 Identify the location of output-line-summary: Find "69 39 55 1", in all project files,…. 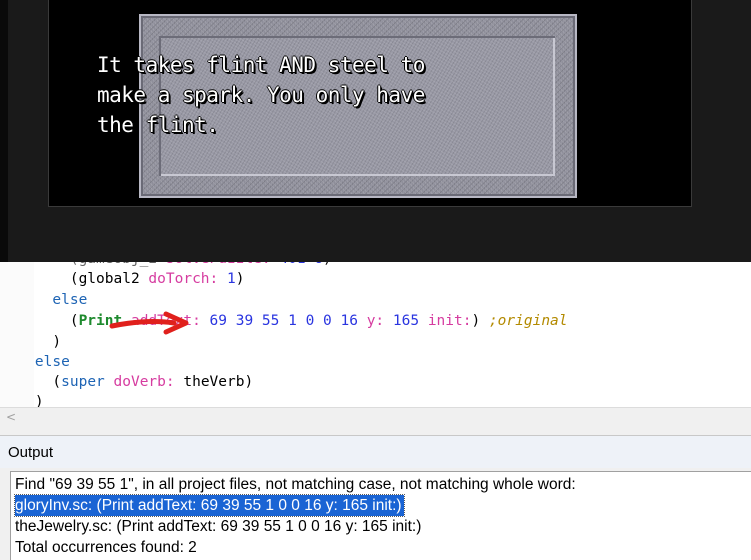
(295, 484).